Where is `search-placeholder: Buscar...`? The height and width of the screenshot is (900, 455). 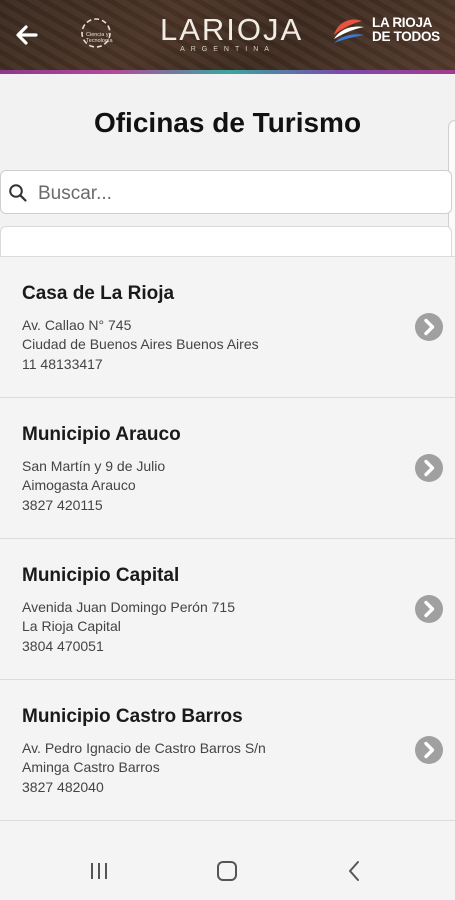 search-placeholder: Buscar... is located at coordinates (75, 193).